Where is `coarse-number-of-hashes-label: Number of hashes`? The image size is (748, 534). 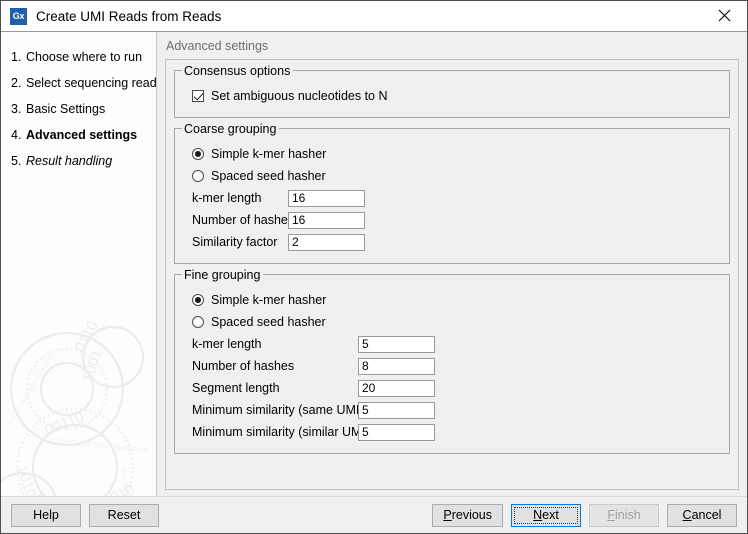
coarse-number-of-hashes-label: Number of hashes is located at coordinates (243, 220).